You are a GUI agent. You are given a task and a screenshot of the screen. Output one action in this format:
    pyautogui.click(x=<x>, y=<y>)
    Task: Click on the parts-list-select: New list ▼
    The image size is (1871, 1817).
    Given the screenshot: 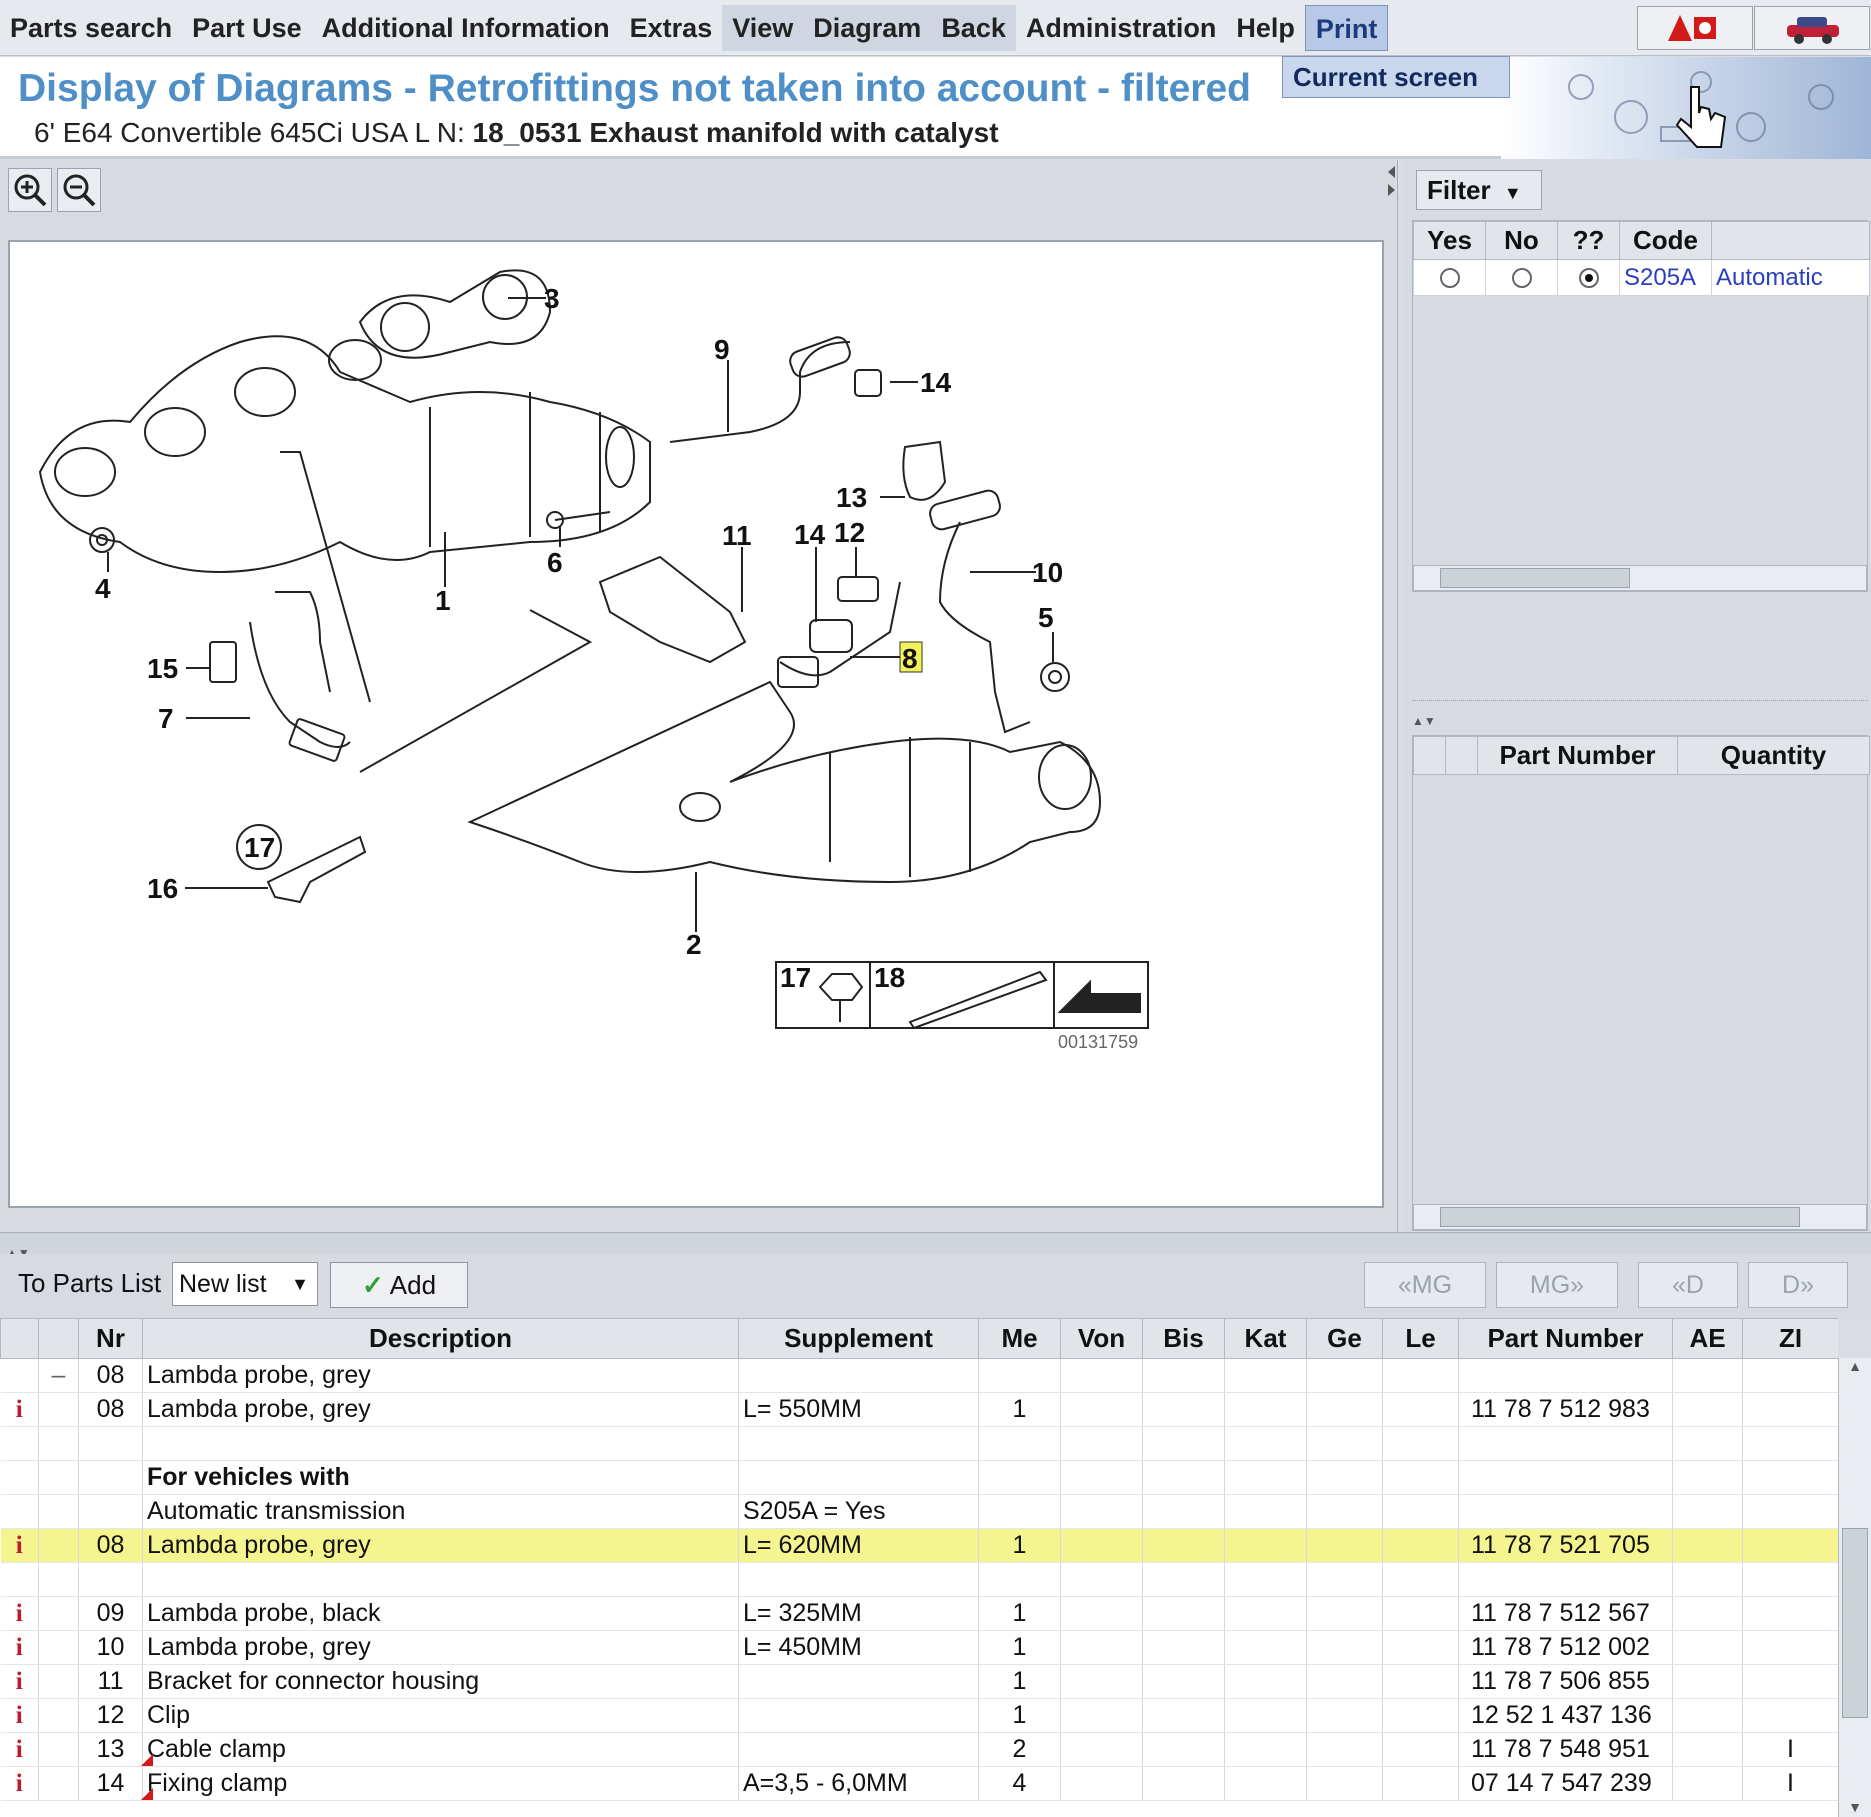 What is the action you would take?
    pyautogui.click(x=245, y=1284)
    